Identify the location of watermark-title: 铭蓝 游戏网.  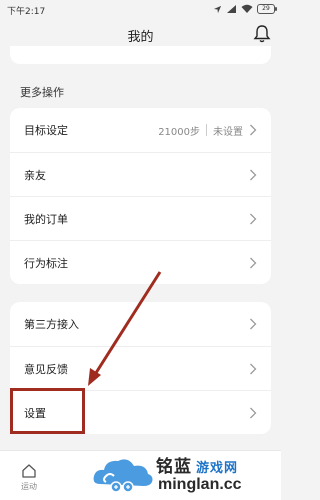
(197, 464).